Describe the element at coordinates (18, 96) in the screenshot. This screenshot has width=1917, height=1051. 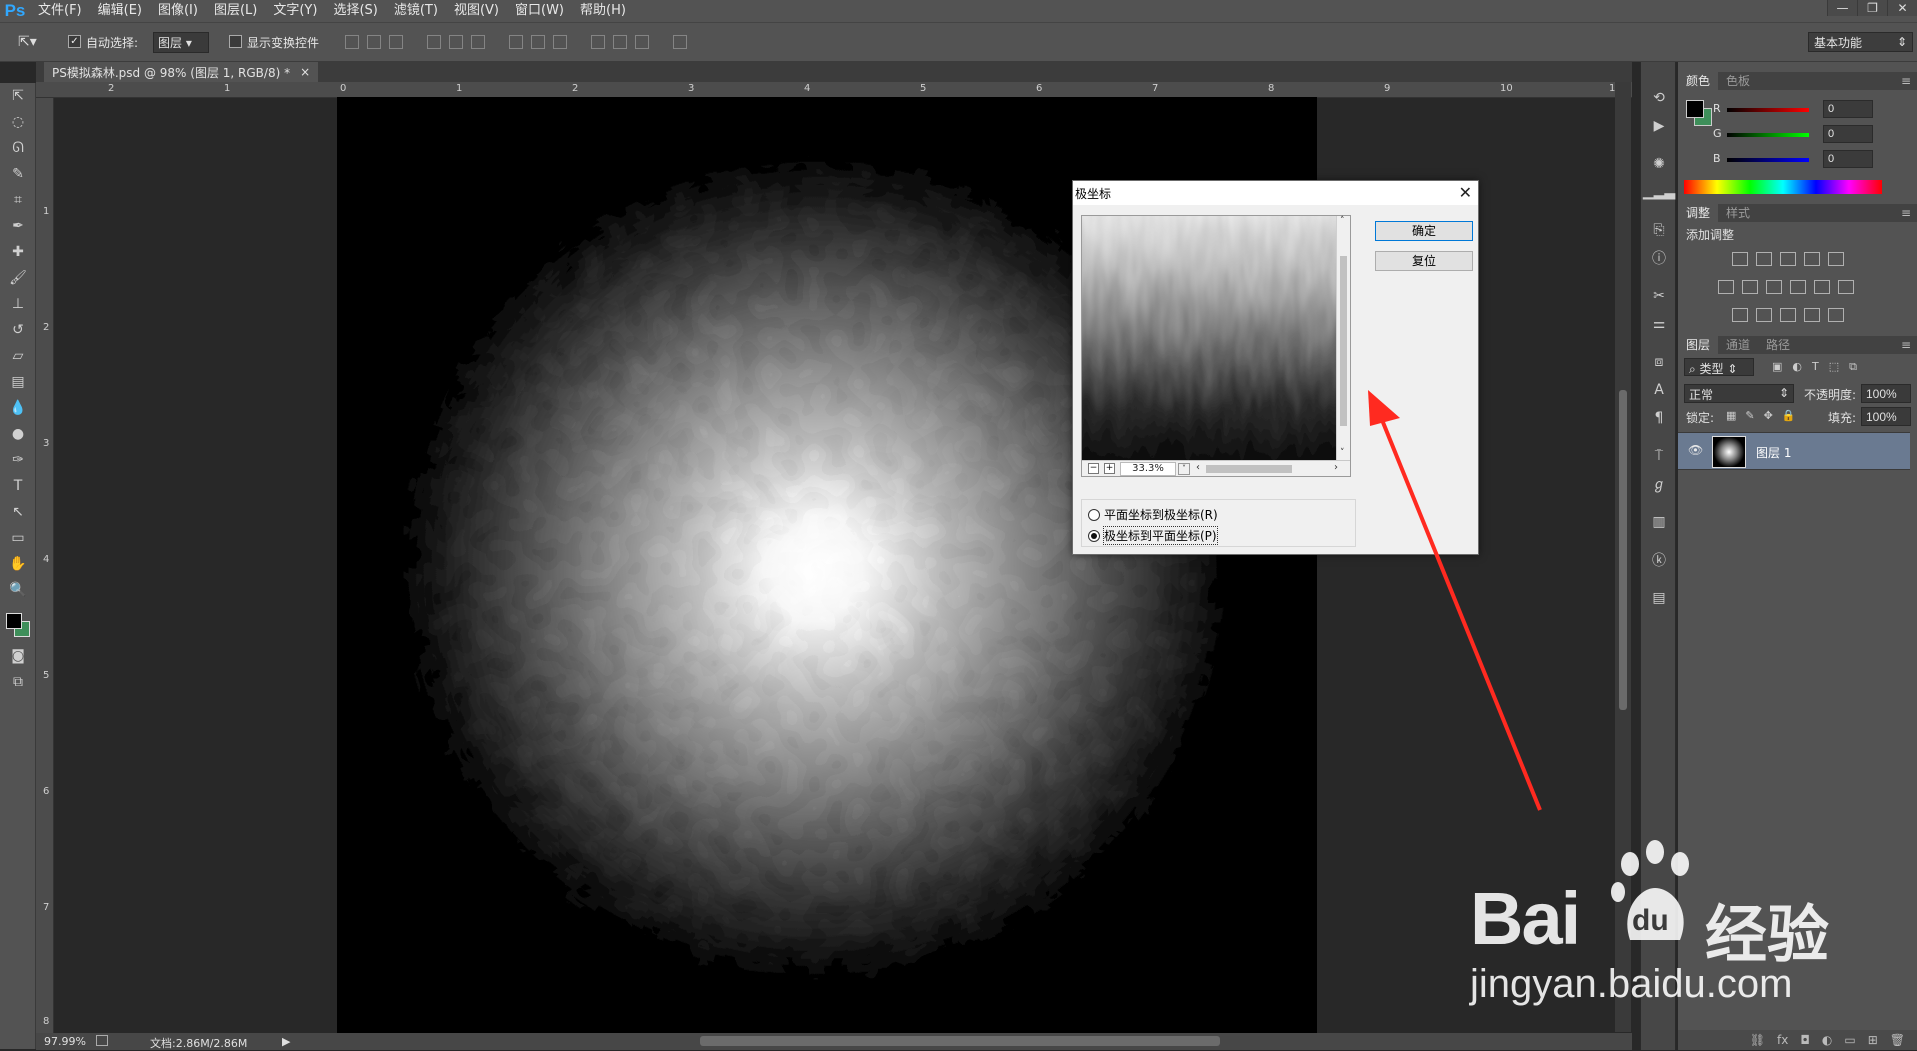
I see `move-icon: ⇱` at that location.